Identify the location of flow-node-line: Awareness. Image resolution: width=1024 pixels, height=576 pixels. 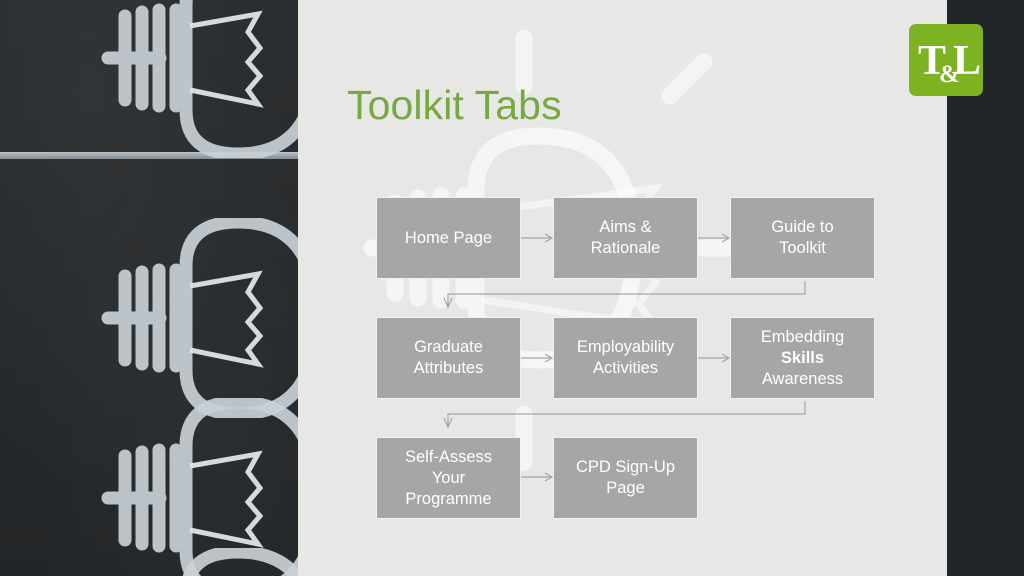
(802, 378).